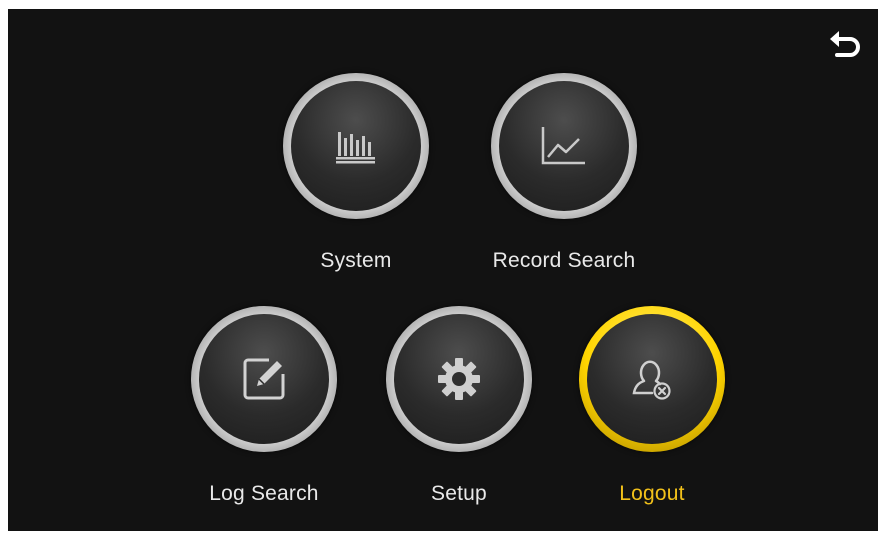  Describe the element at coordinates (459, 493) in the screenshot. I see `setup-label: Setup` at that location.